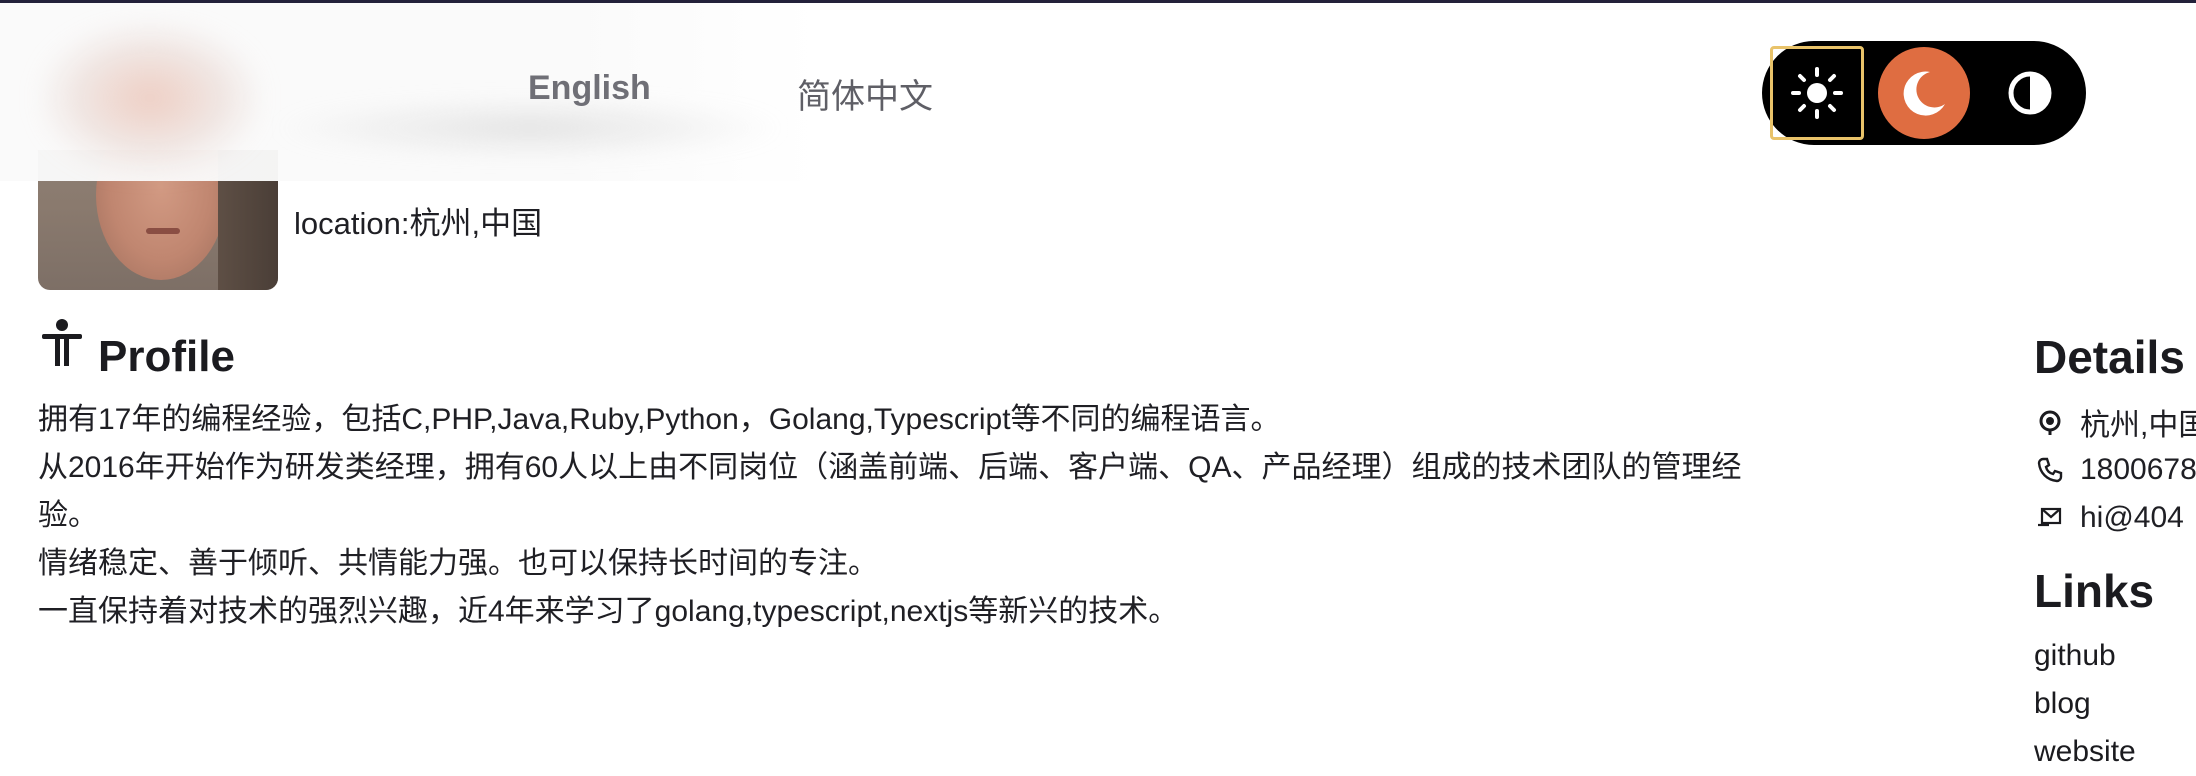 The image size is (2196, 776). I want to click on location-pin-icon, so click(2050, 422).